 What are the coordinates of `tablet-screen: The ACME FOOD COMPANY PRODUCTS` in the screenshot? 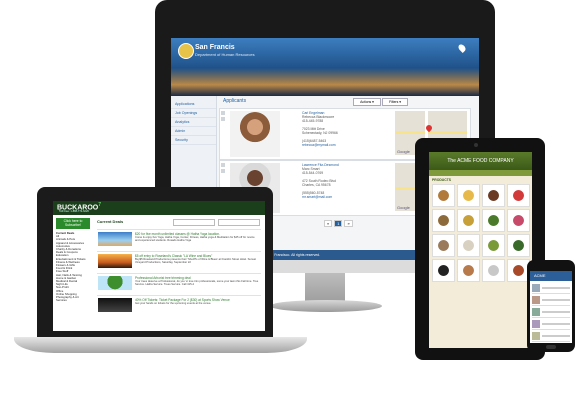 It's located at (480, 250).